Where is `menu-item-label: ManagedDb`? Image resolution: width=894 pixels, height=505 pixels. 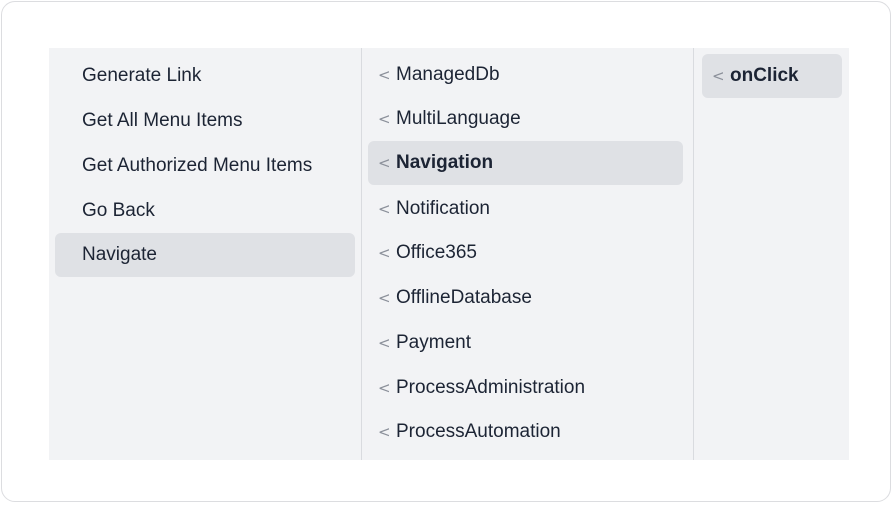 menu-item-label: ManagedDb is located at coordinates (448, 74).